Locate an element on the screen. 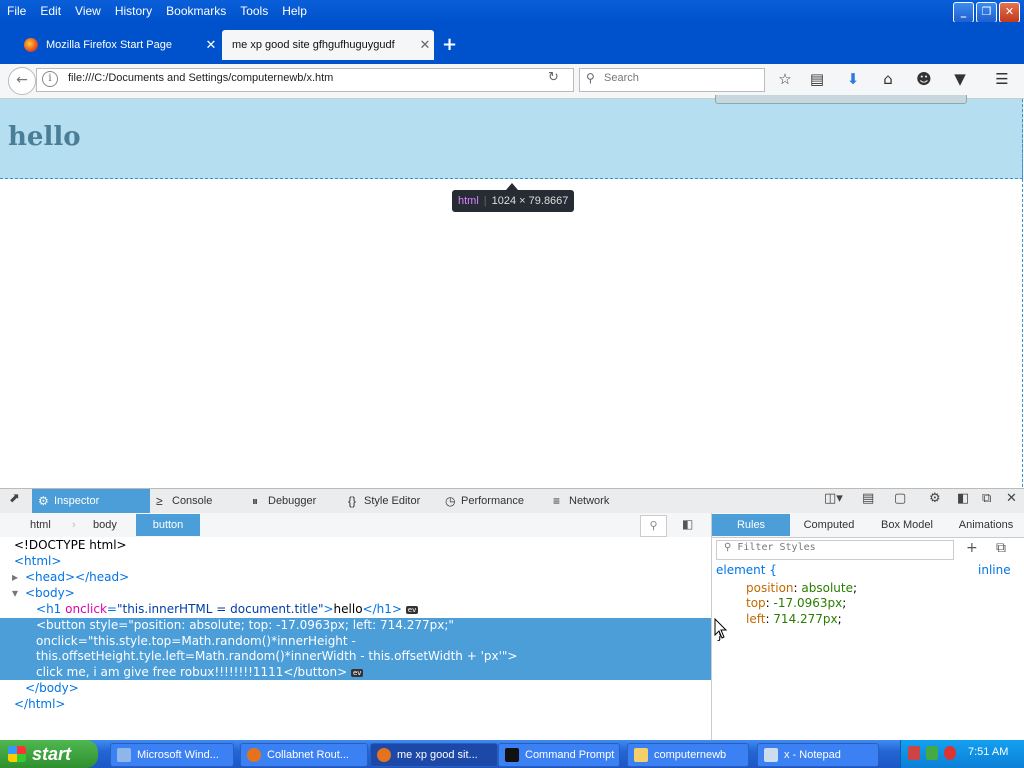 This screenshot has width=1024, height=768. tab-inspector: ⚙ Inspector is located at coordinates (91, 501).